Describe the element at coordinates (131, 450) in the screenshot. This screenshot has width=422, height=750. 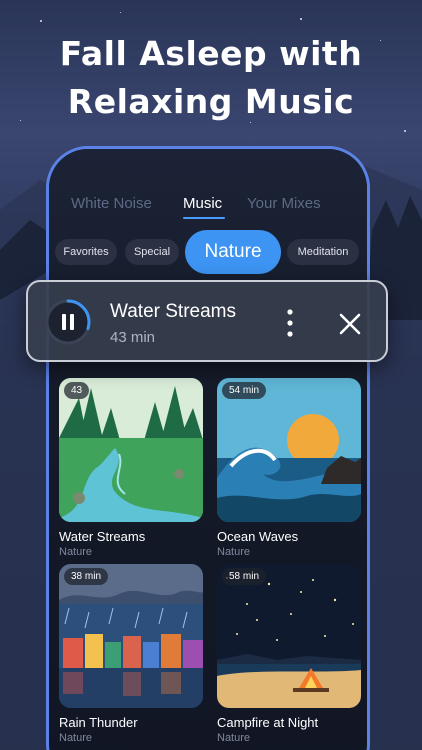
I see `track-artwork: 43` at that location.